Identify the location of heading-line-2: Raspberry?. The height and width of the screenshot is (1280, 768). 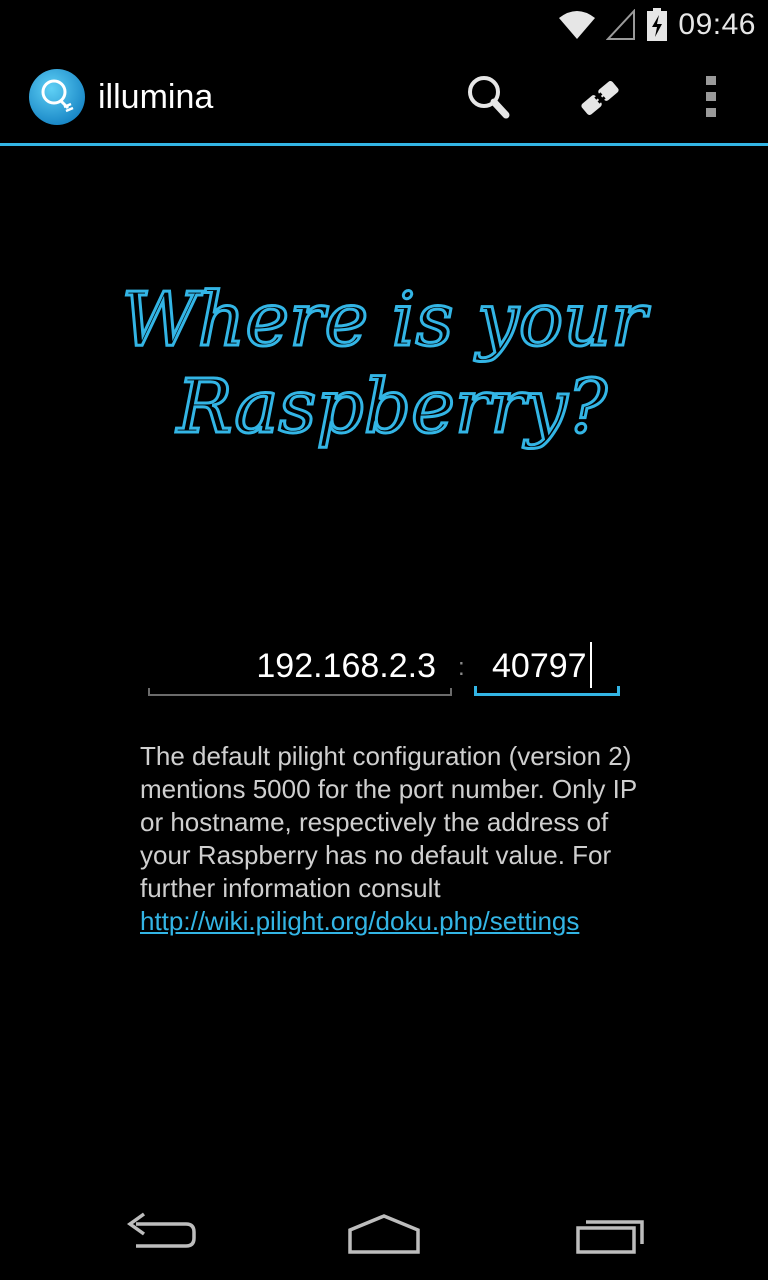
(392, 407).